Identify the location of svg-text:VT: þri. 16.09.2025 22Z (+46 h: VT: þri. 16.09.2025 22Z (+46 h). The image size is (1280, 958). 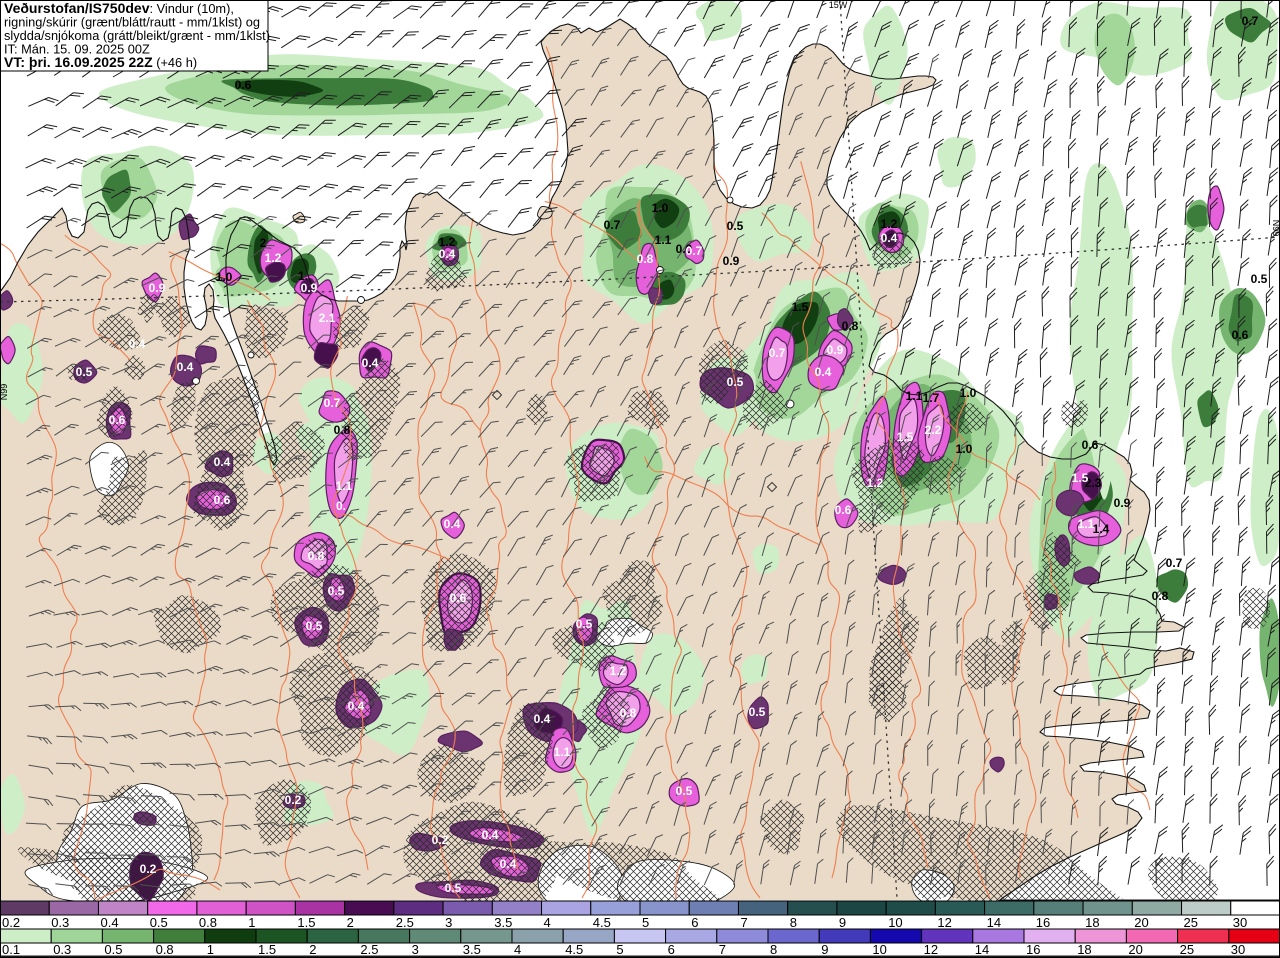
(100, 62).